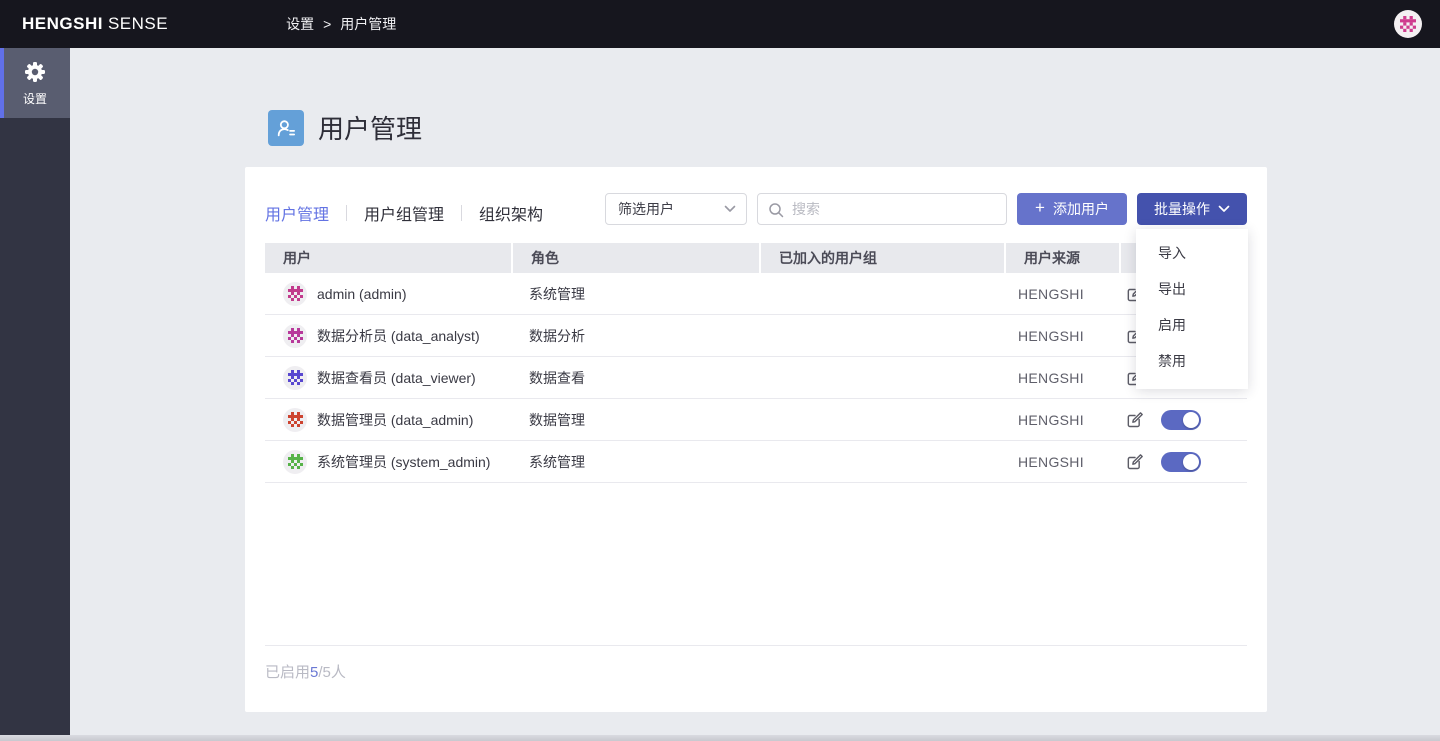 This screenshot has height=741, width=1440. What do you see at coordinates (1192, 325) in the screenshot?
I see `menu-item-enable: 启用` at bounding box center [1192, 325].